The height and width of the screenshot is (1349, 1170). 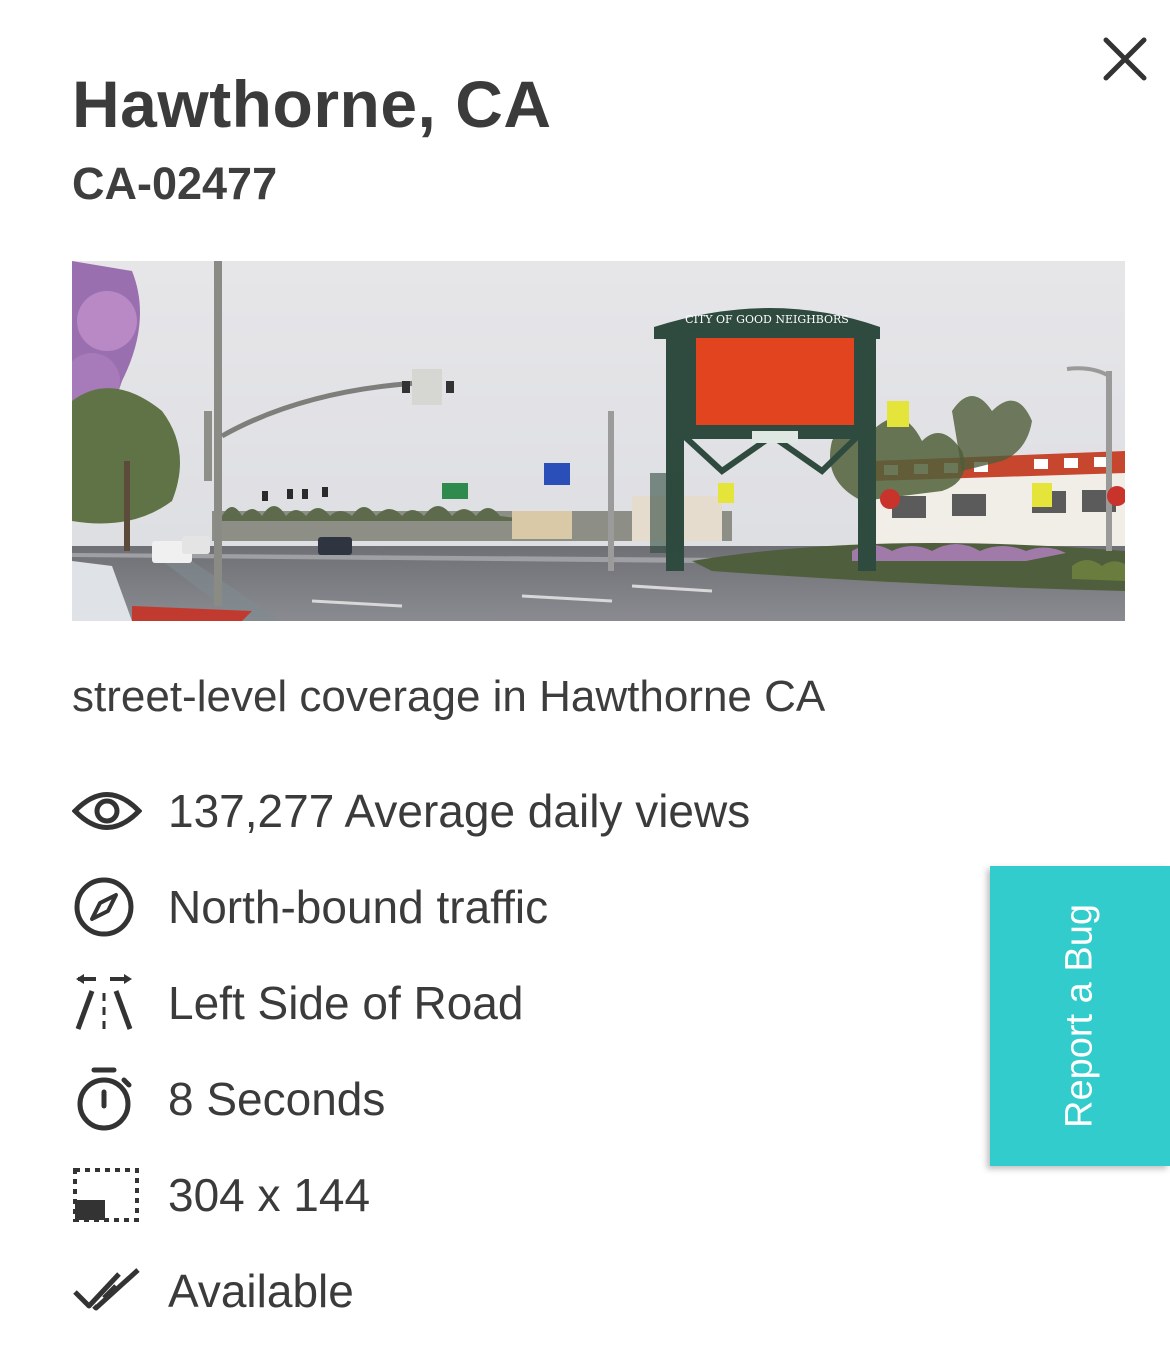 What do you see at coordinates (108, 1195) in the screenshot?
I see `dimensions-icon` at bounding box center [108, 1195].